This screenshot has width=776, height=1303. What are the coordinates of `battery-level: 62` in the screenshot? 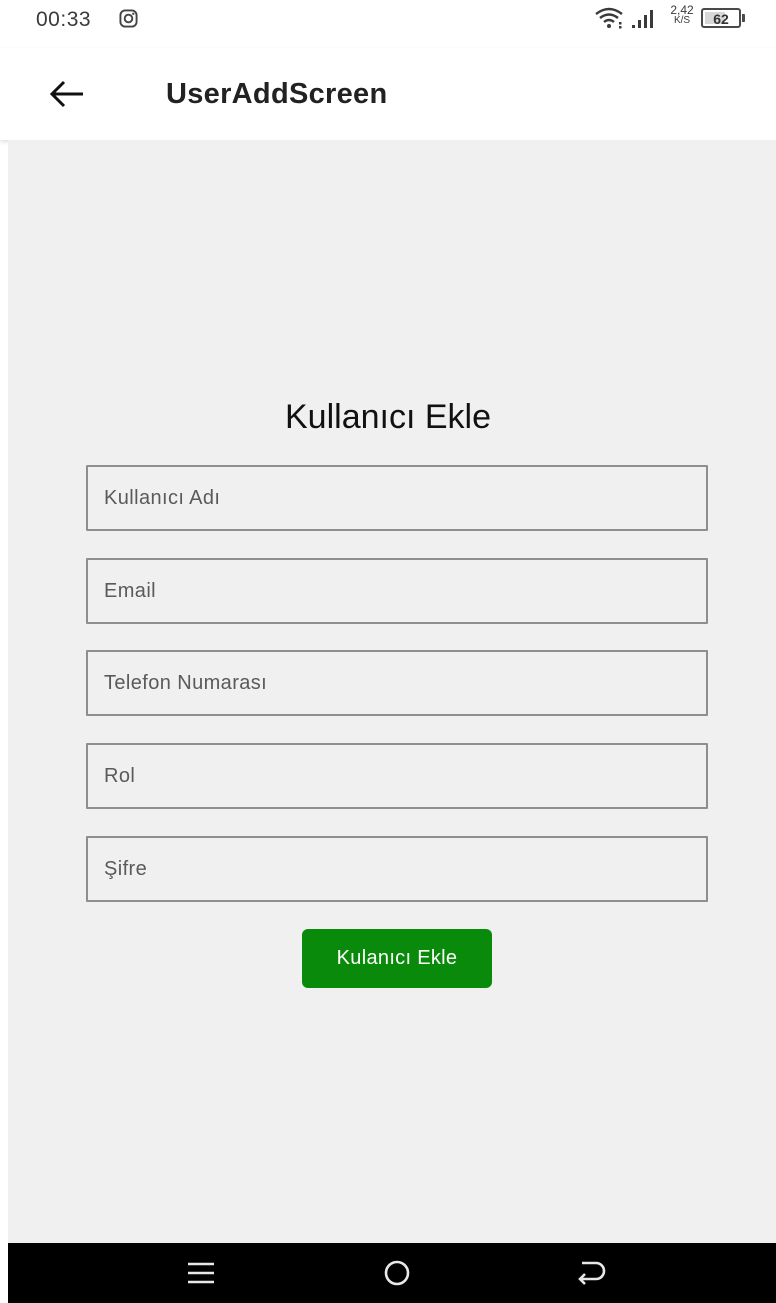 It's located at (721, 19).